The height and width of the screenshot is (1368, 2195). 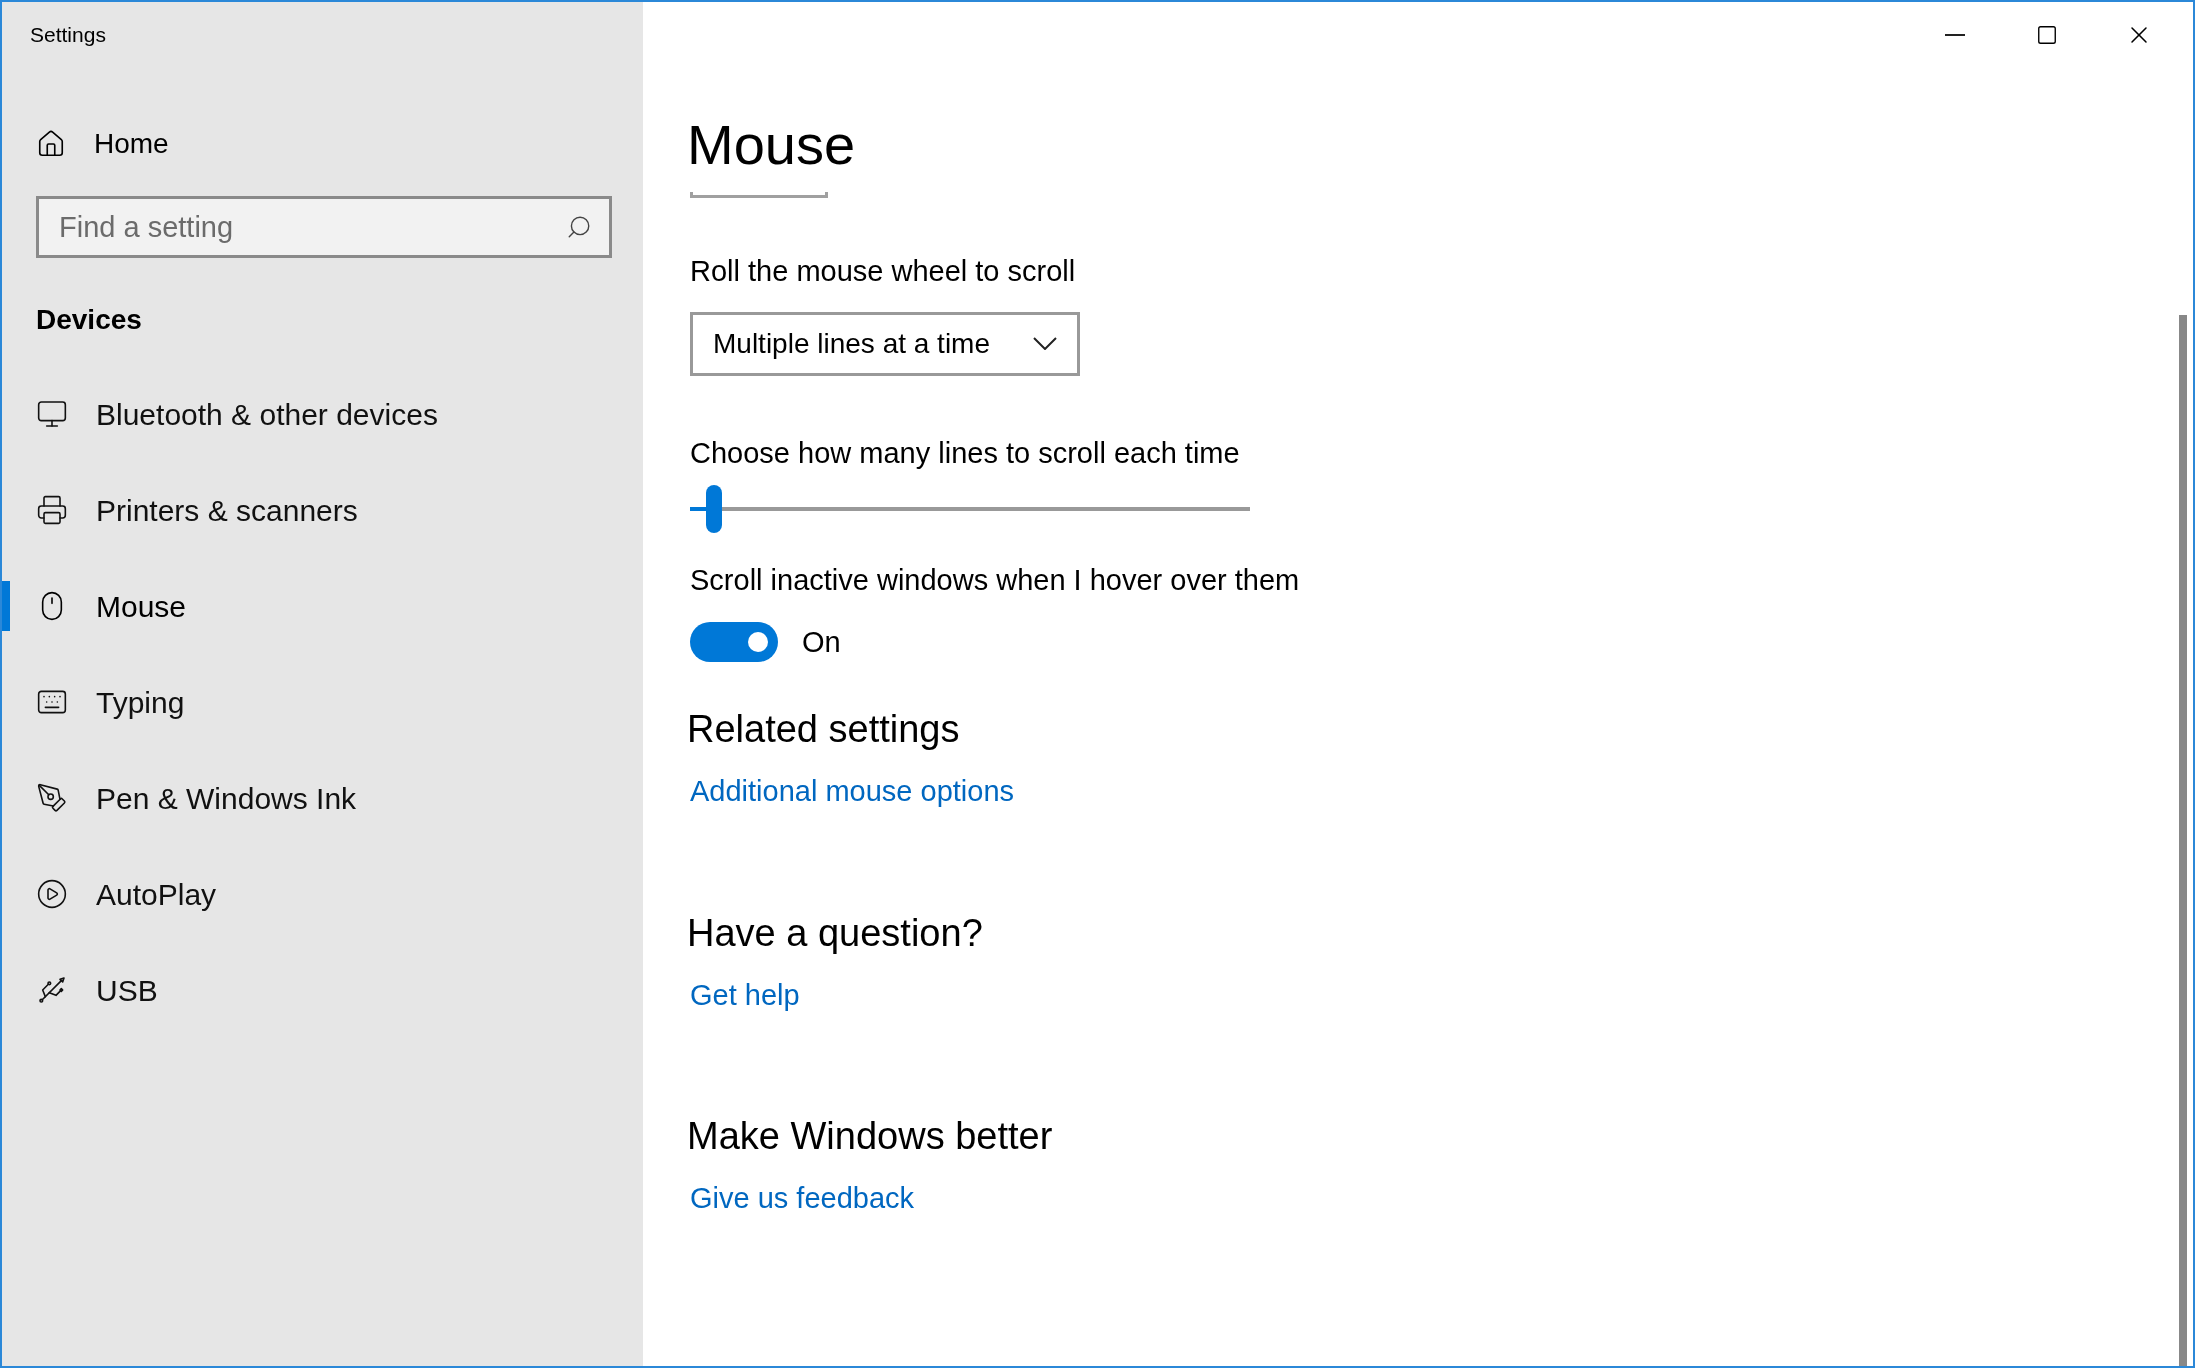 I want to click on play-circle-icon, so click(x=52, y=894).